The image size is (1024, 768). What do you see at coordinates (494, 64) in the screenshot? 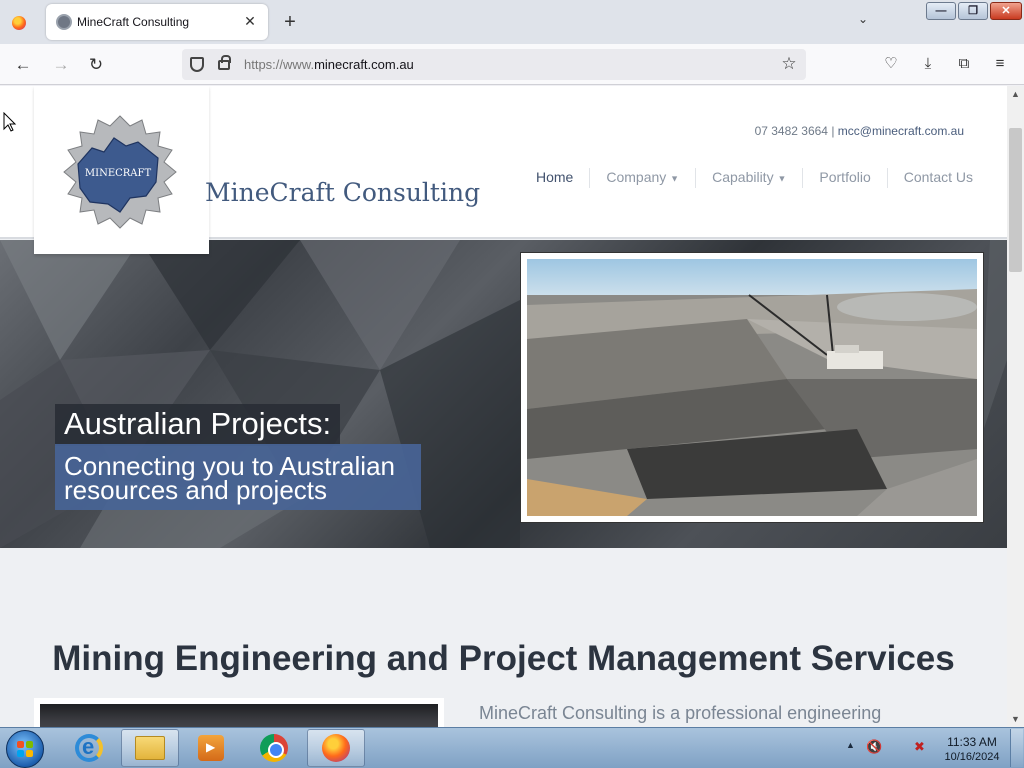
I see `address-bar: https://www.minecraft.com.au ☆` at bounding box center [494, 64].